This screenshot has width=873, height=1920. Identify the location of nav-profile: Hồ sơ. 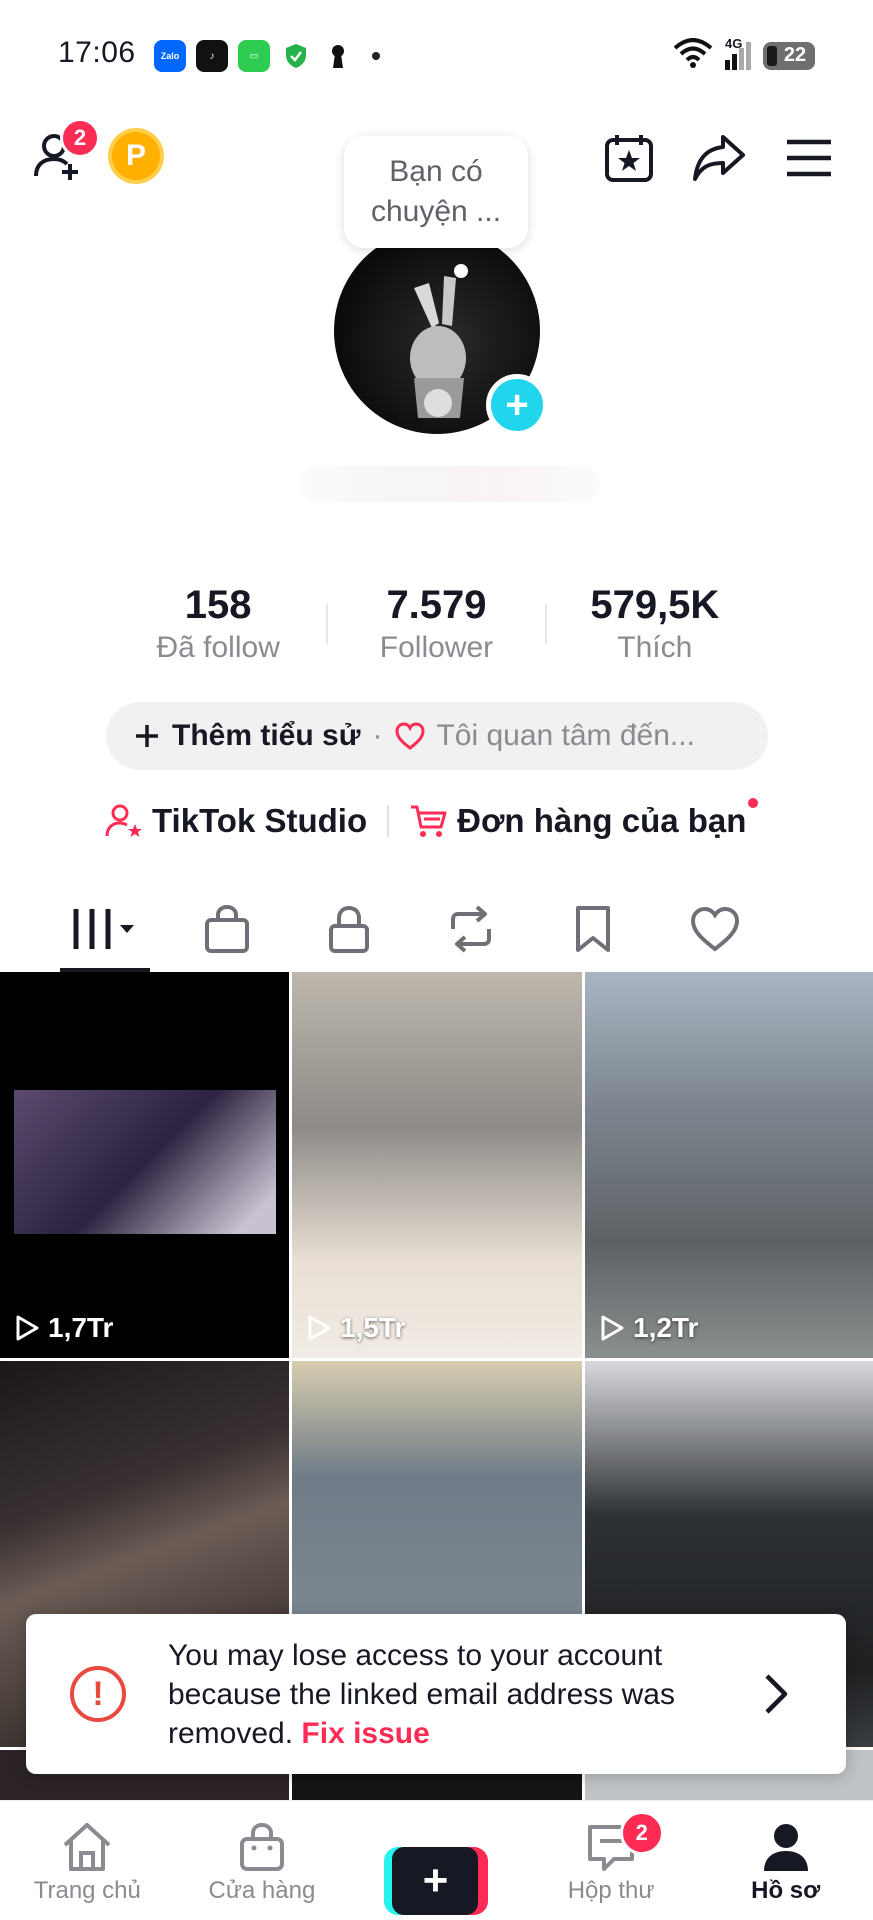
(785, 1860).